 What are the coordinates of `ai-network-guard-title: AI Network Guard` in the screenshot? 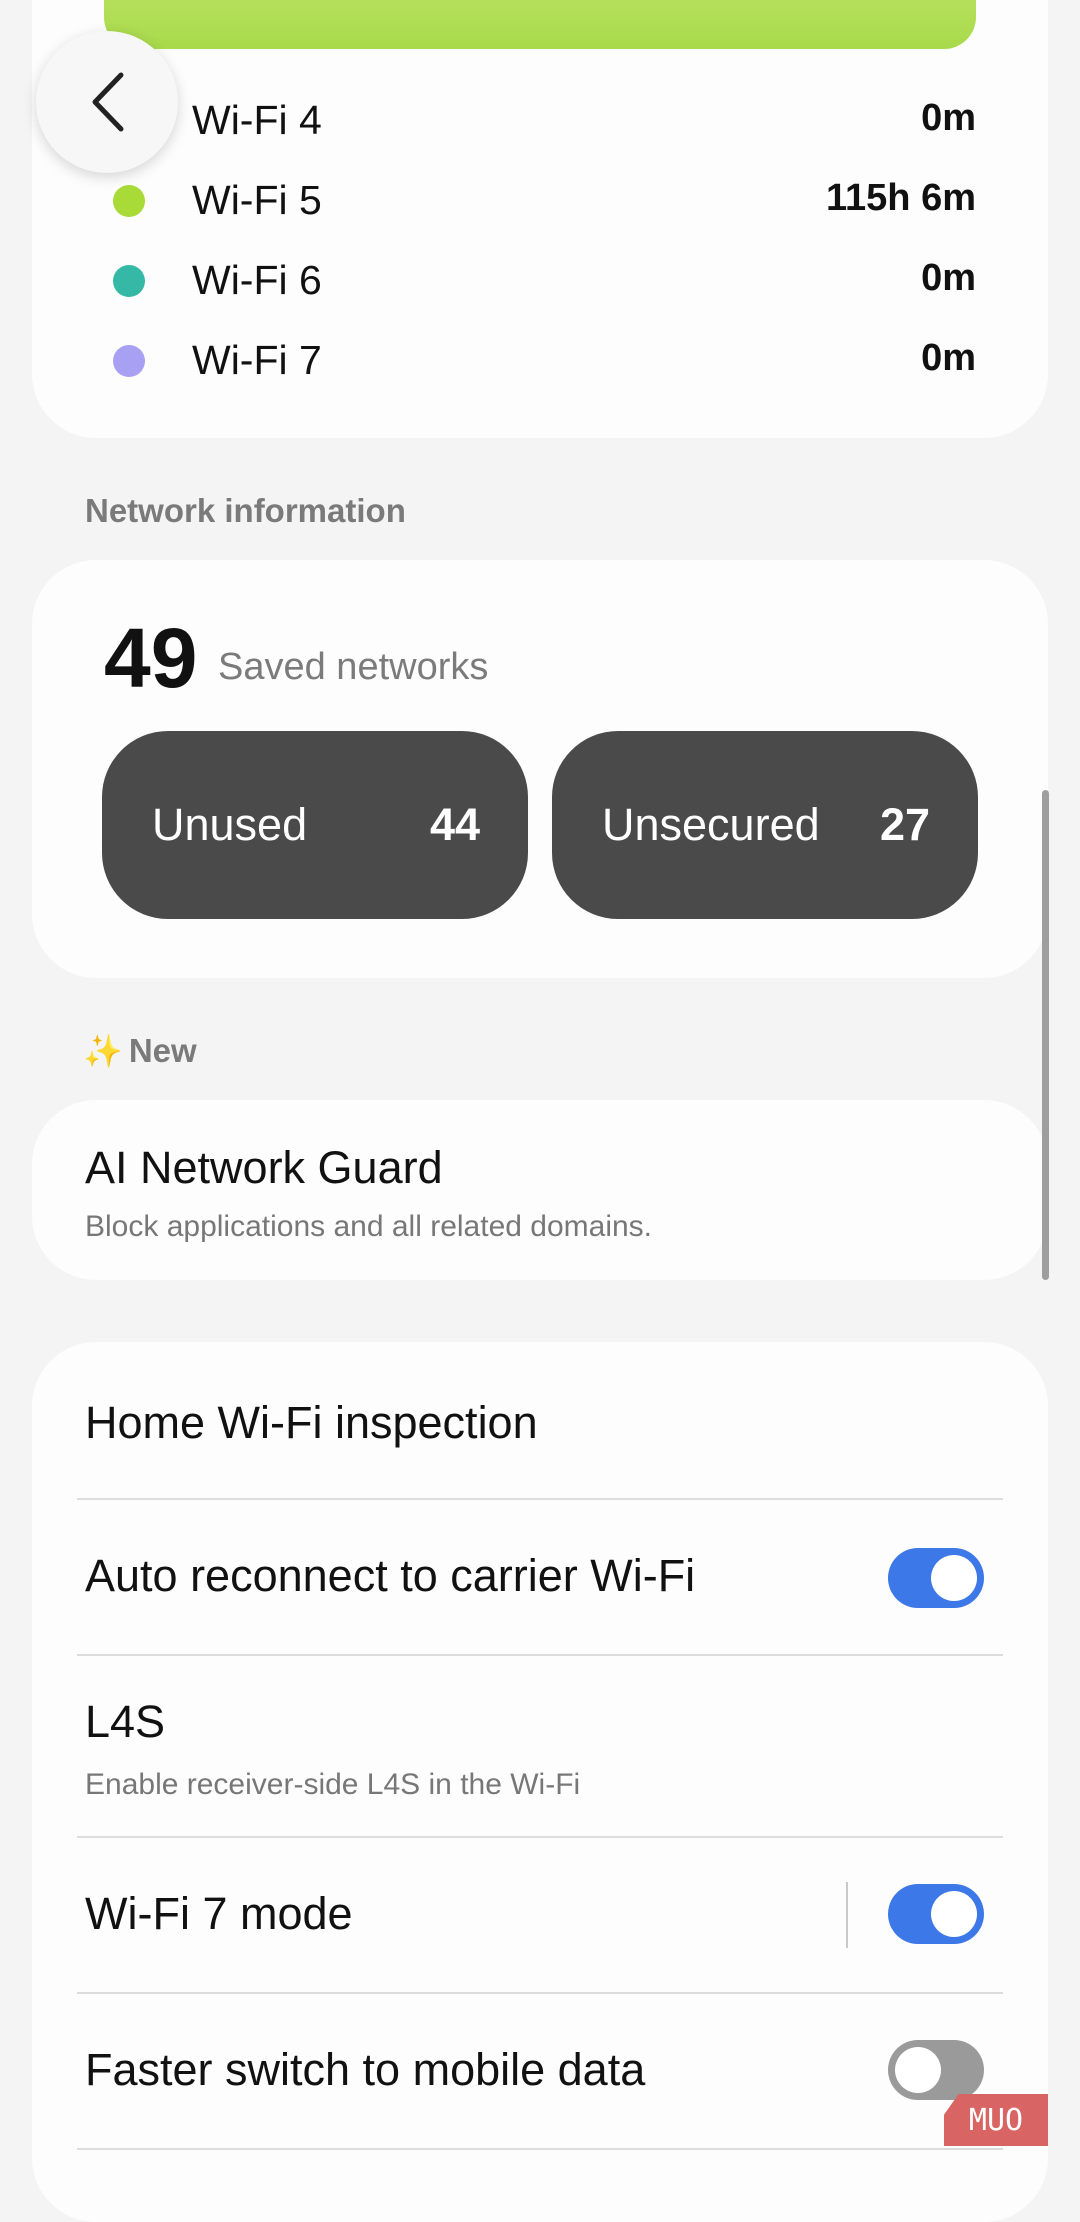 It's located at (264, 1167).